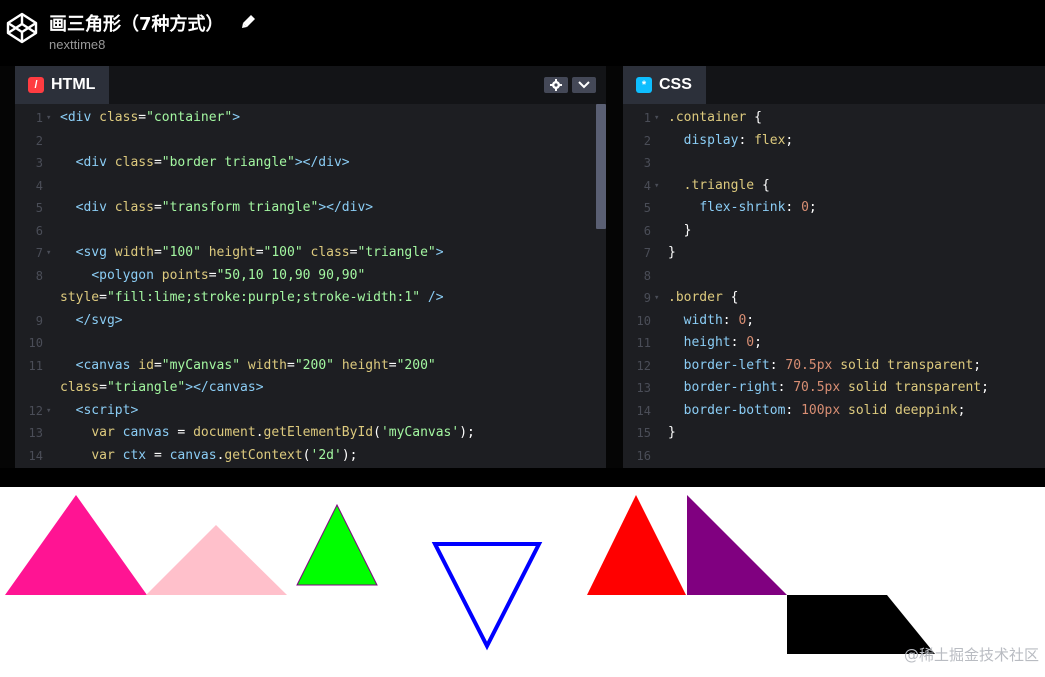 Image resolution: width=1045 pixels, height=677 pixels. I want to click on html-editor-scrollbar, so click(601, 166).